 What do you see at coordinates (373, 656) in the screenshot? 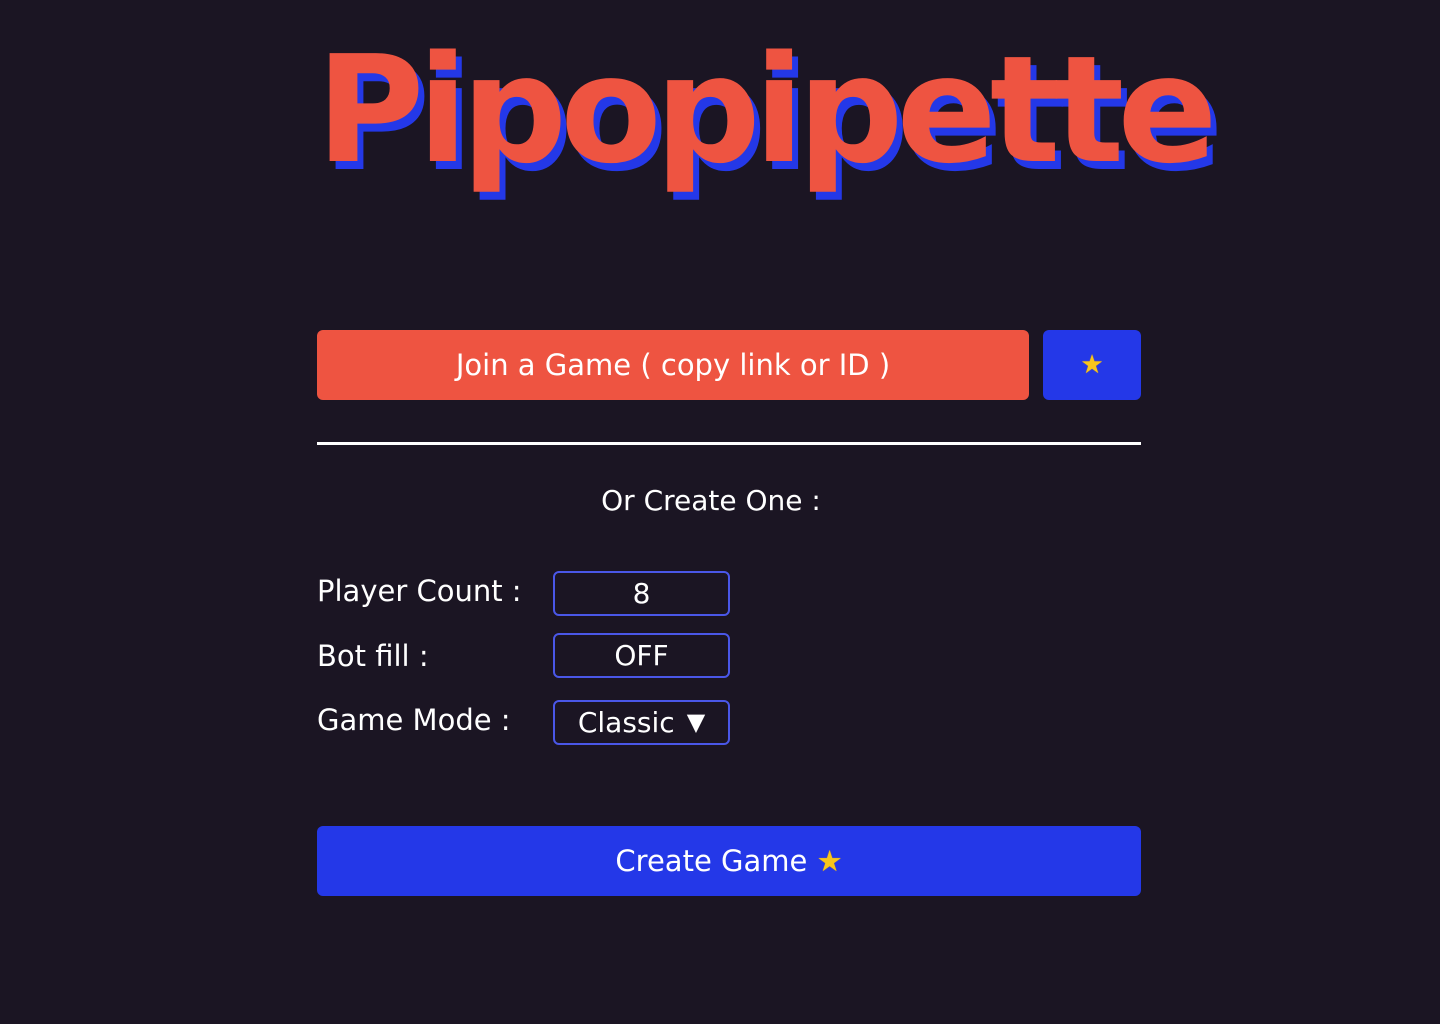
I see `bot-fill-label: Bot fill :` at bounding box center [373, 656].